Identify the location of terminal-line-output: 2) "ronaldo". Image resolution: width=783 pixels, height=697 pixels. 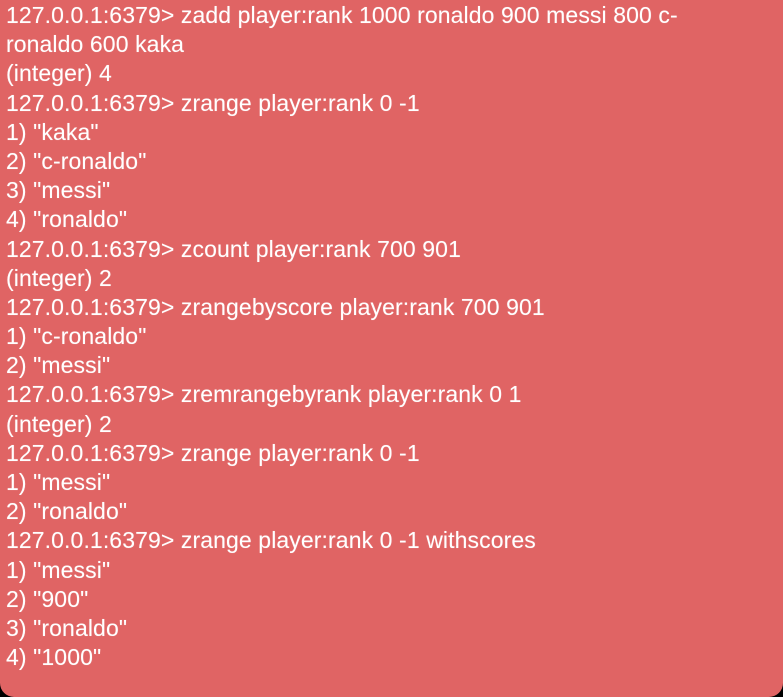
(67, 511).